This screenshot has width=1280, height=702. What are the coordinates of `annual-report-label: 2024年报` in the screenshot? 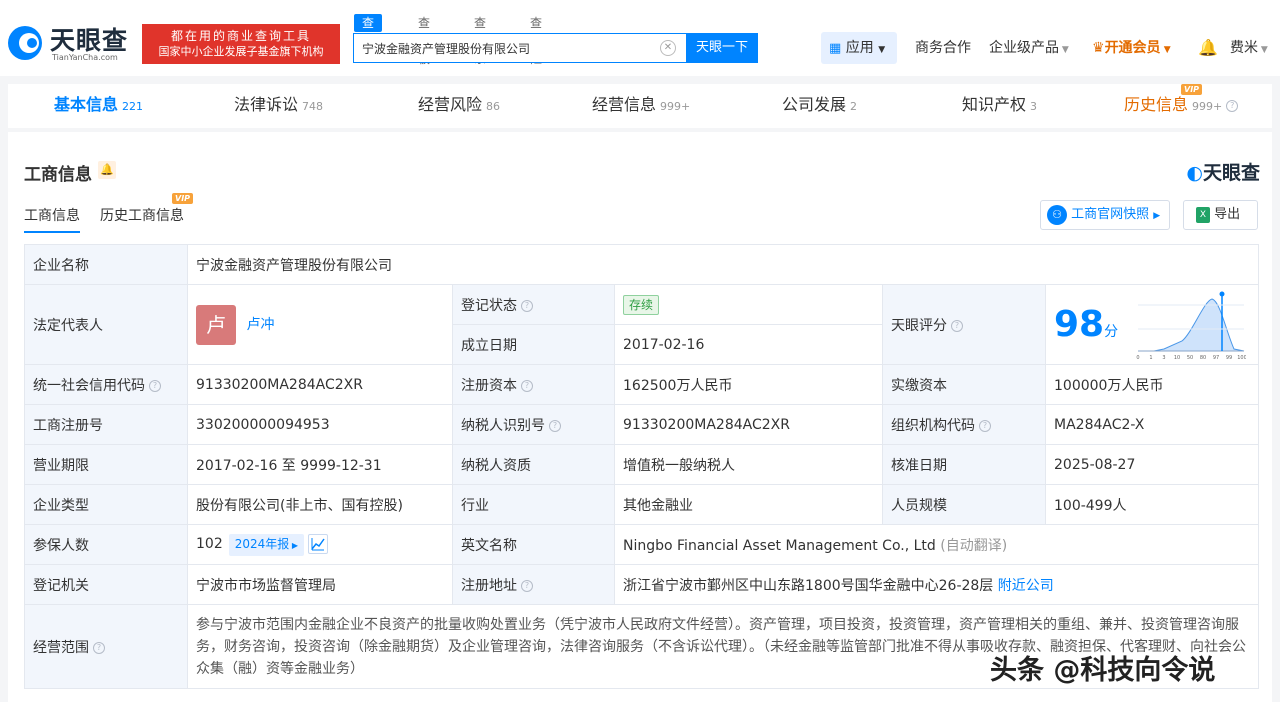 It's located at (262, 543).